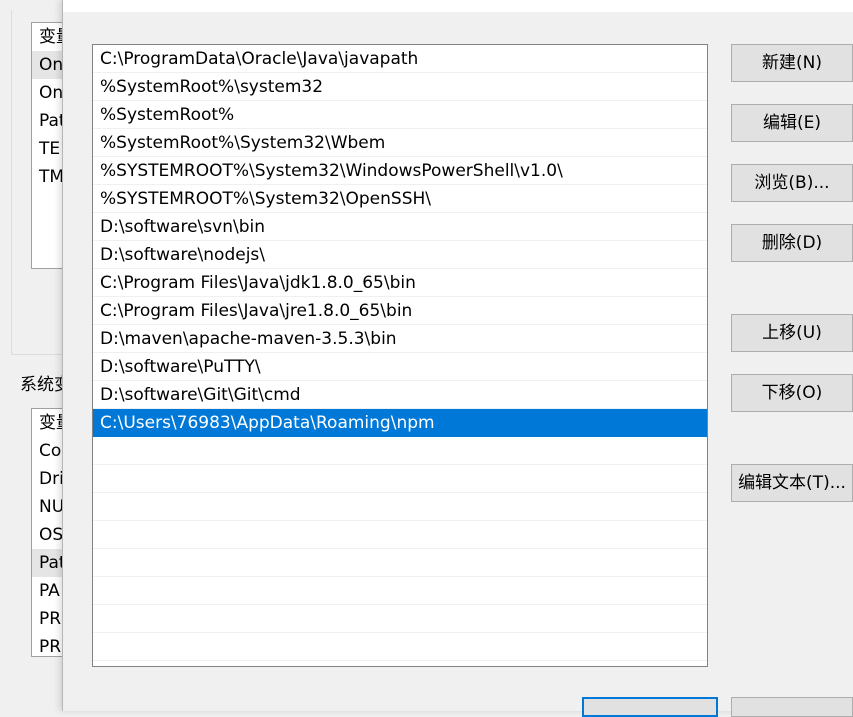 This screenshot has width=853, height=717. Describe the element at coordinates (792, 707) in the screenshot. I see `cancel-button` at that location.